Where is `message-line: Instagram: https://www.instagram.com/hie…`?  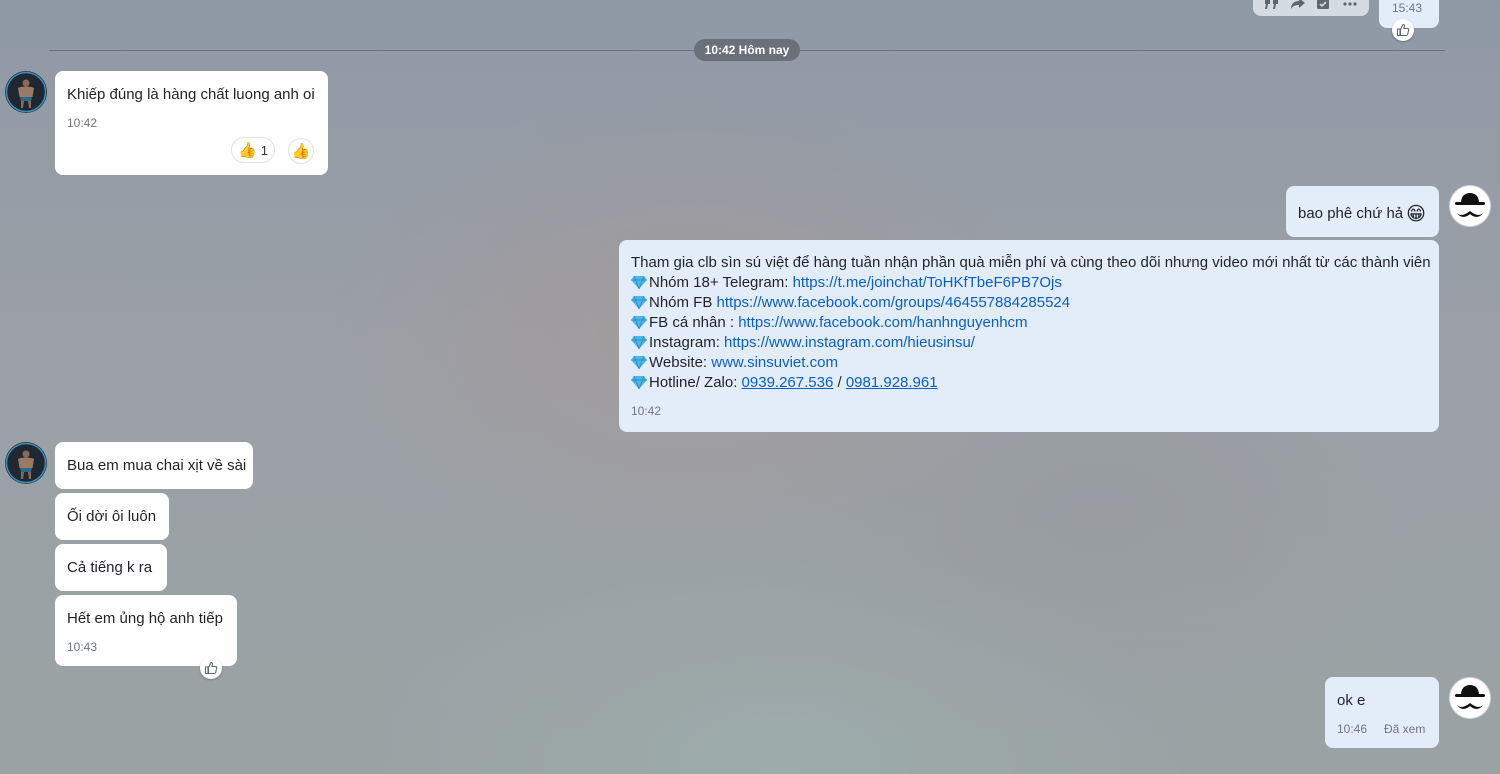
message-line: Instagram: https://www.instagram.com/hie… is located at coordinates (803, 342).